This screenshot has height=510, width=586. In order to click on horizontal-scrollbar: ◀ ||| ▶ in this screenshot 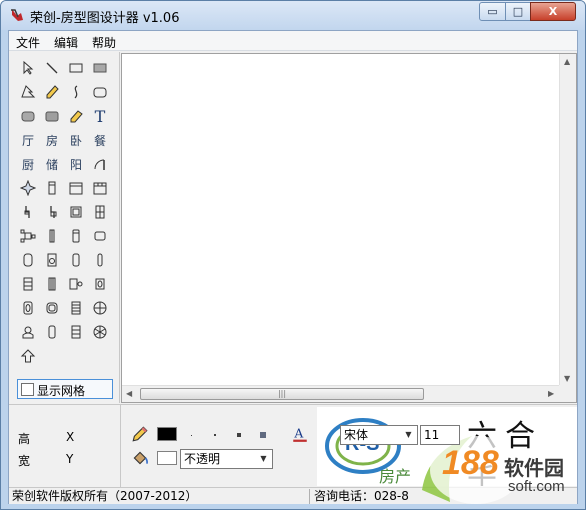, I will do `click(341, 393)`.